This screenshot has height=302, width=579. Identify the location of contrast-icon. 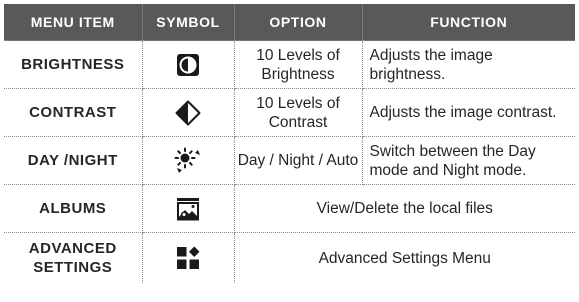
(188, 112).